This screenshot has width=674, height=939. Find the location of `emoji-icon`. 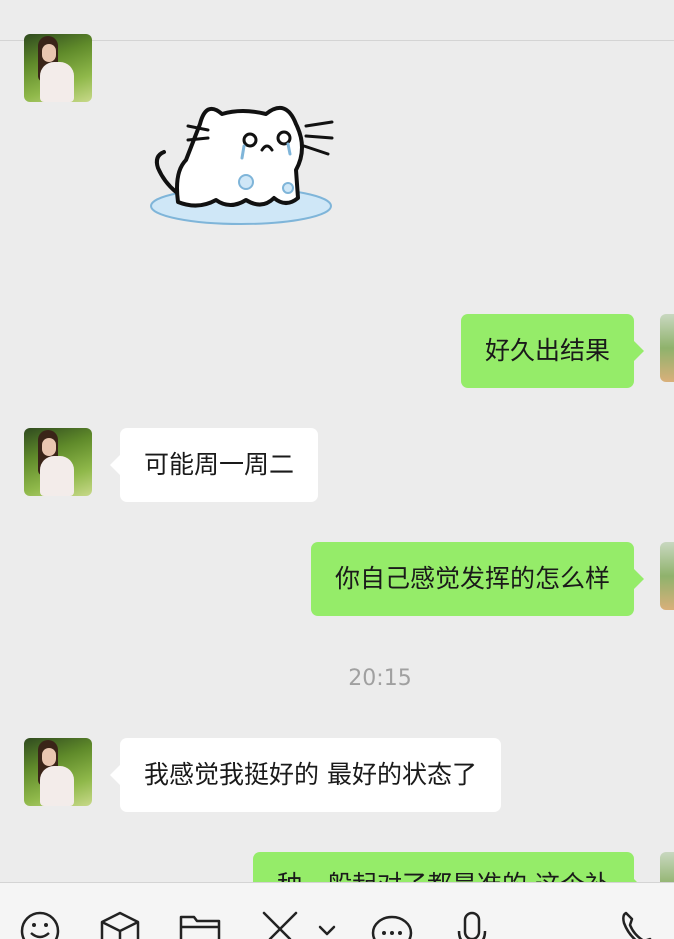

emoji-icon is located at coordinates (40, 924).